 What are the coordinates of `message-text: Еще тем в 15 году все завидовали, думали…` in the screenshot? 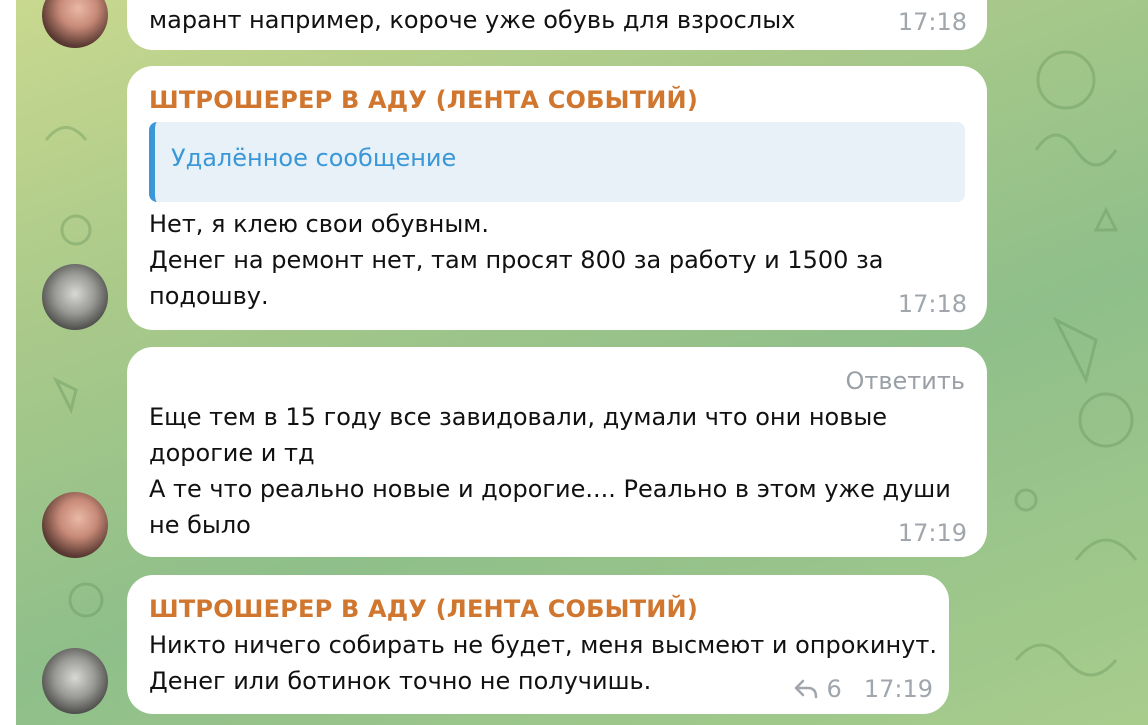 It's located at (550, 471).